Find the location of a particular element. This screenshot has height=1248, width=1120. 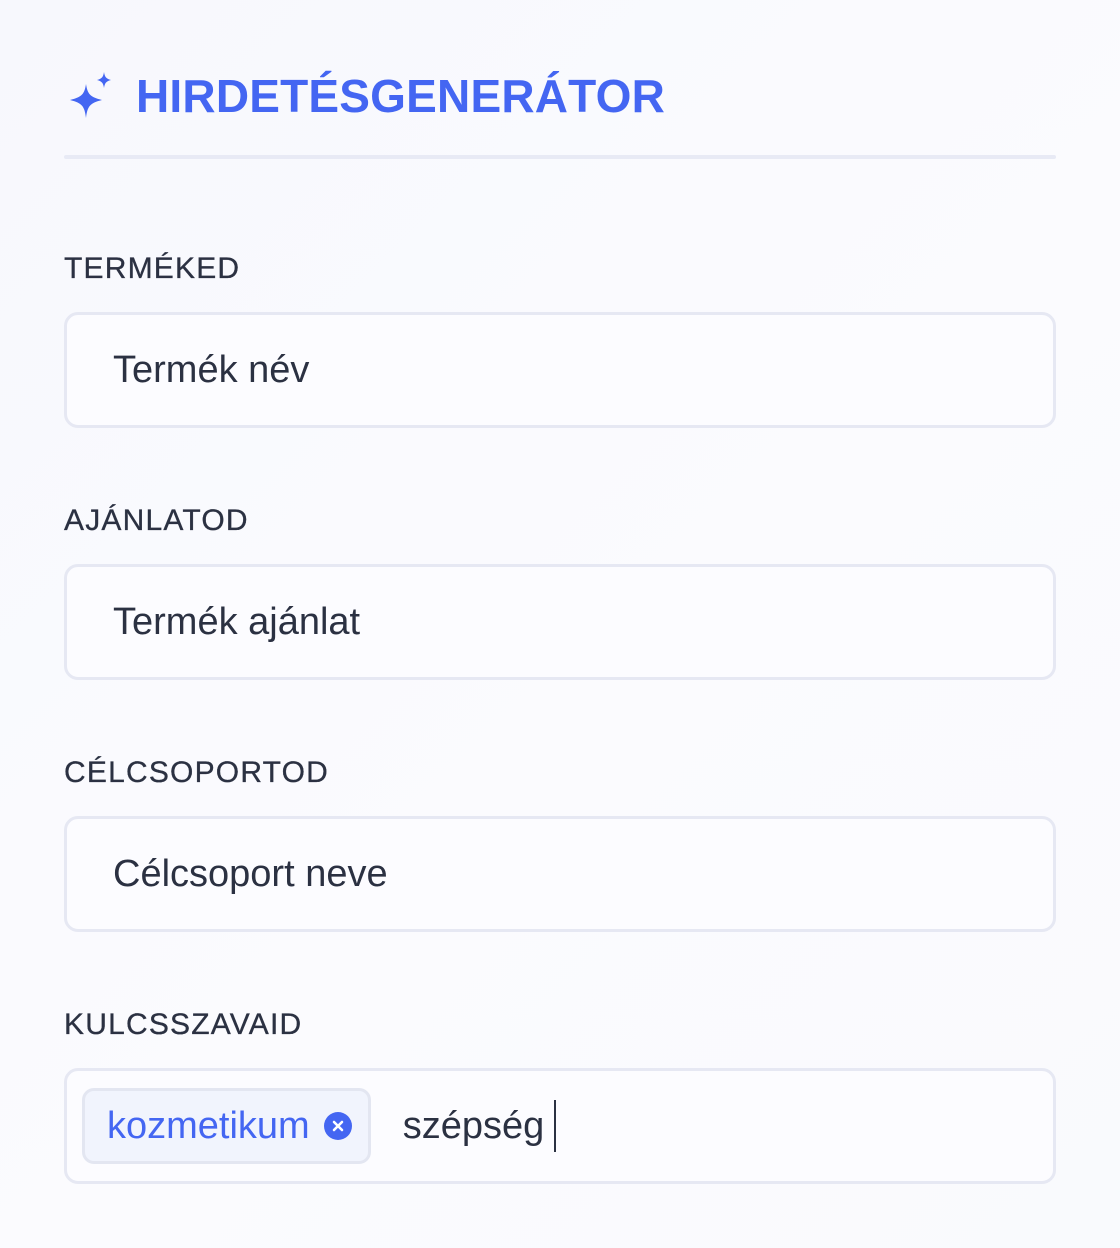

keyword-tag-label: kozmetikum is located at coordinates (208, 1126).